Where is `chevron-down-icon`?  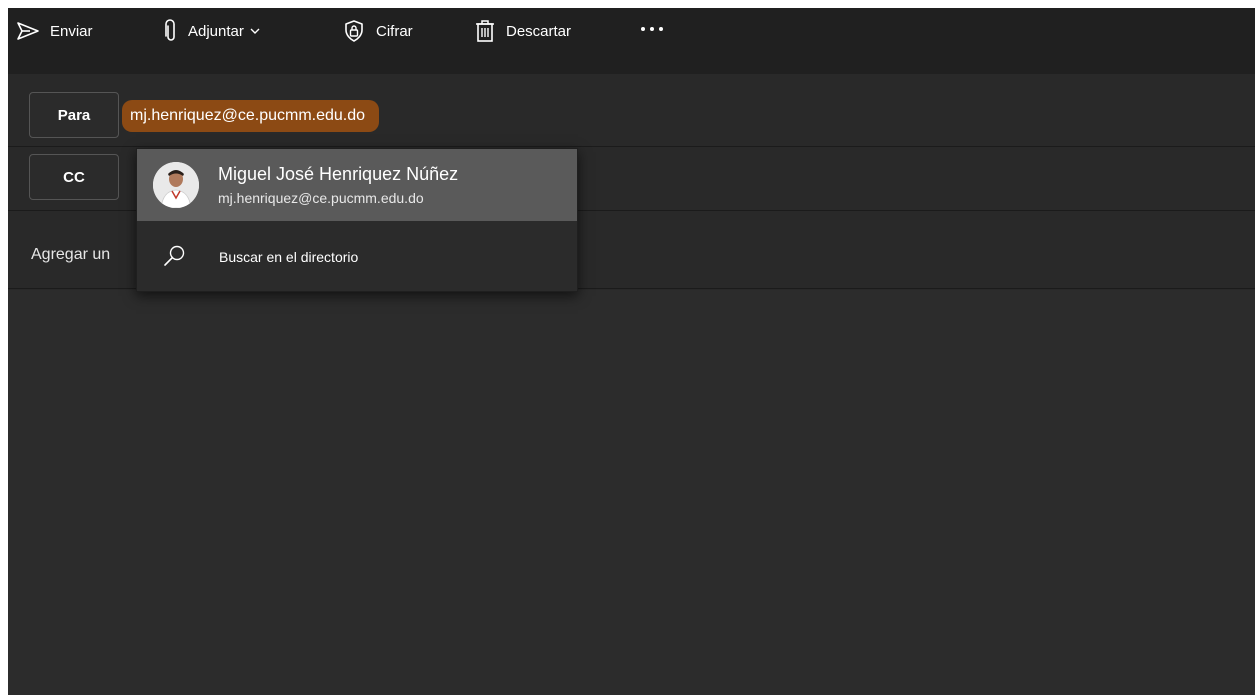
chevron-down-icon is located at coordinates (255, 31).